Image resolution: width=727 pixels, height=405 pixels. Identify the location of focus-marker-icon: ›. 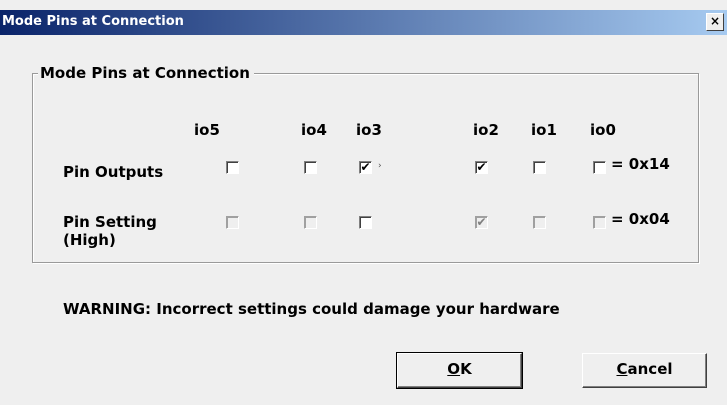
(380, 166).